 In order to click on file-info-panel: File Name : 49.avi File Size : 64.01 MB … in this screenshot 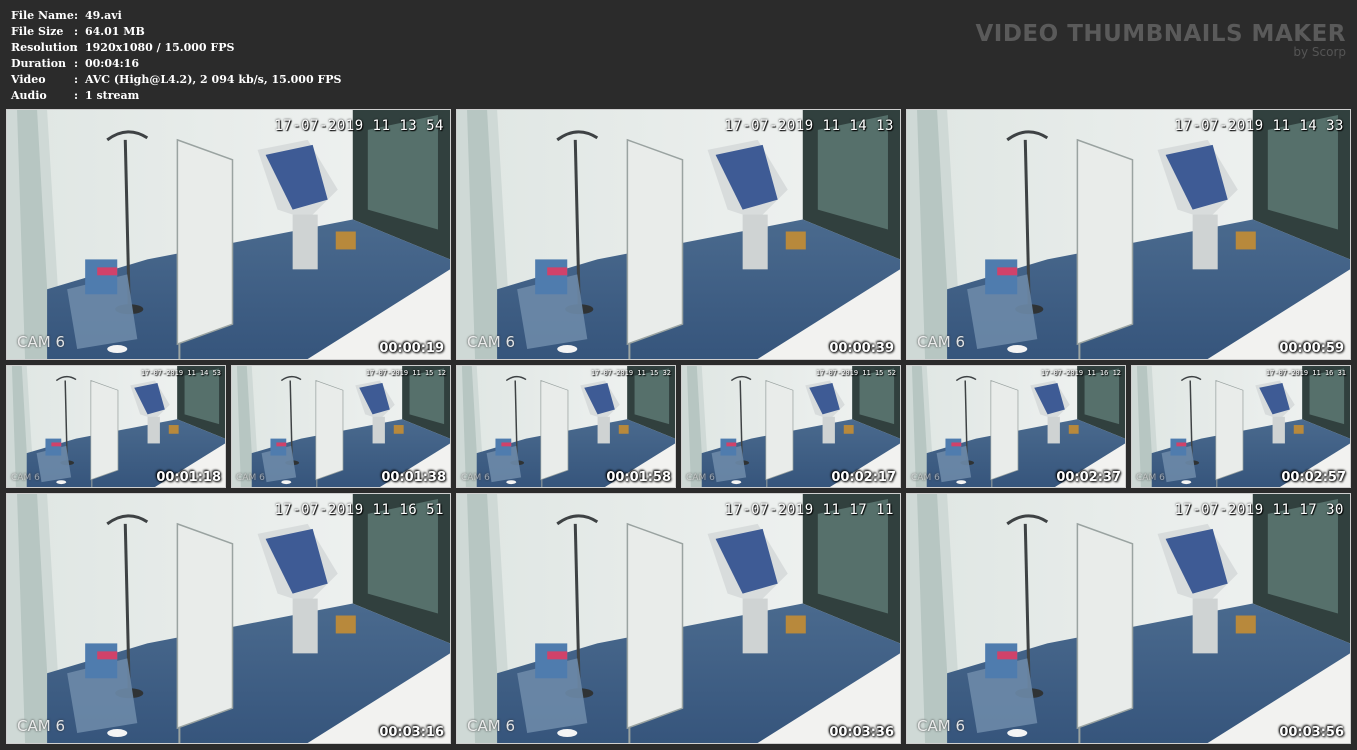, I will do `click(176, 56)`.